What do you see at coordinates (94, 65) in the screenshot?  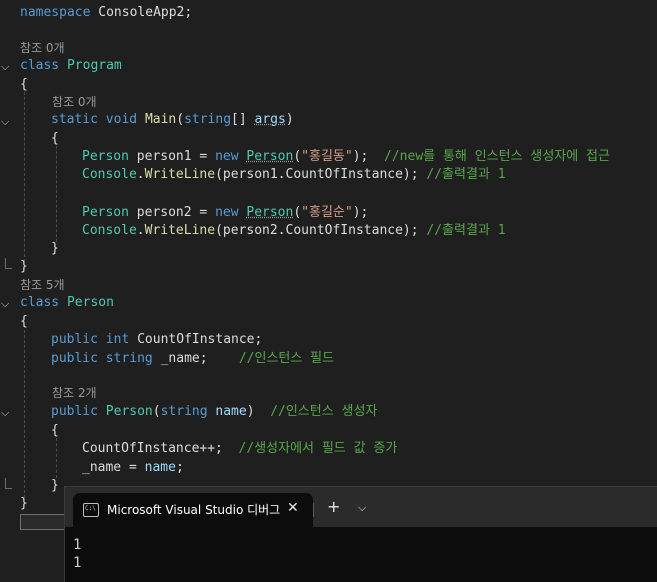 I see `class-name: Program` at bounding box center [94, 65].